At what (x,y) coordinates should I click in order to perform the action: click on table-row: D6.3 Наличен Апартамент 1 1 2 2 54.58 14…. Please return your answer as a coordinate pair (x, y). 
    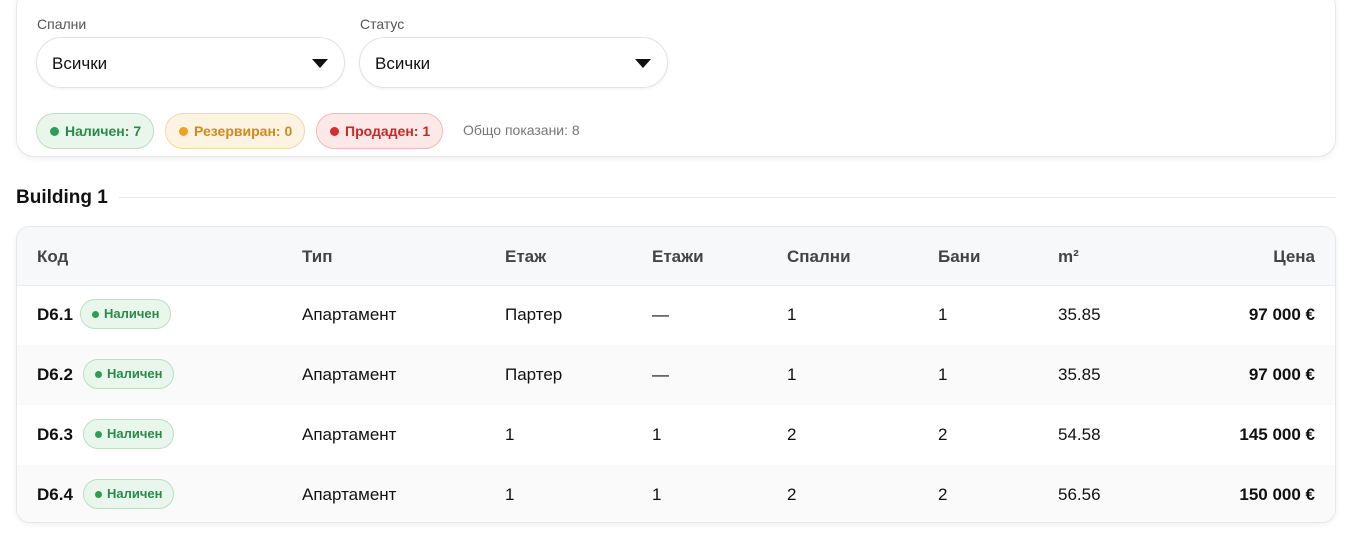
    Looking at the image, I should click on (676, 435).